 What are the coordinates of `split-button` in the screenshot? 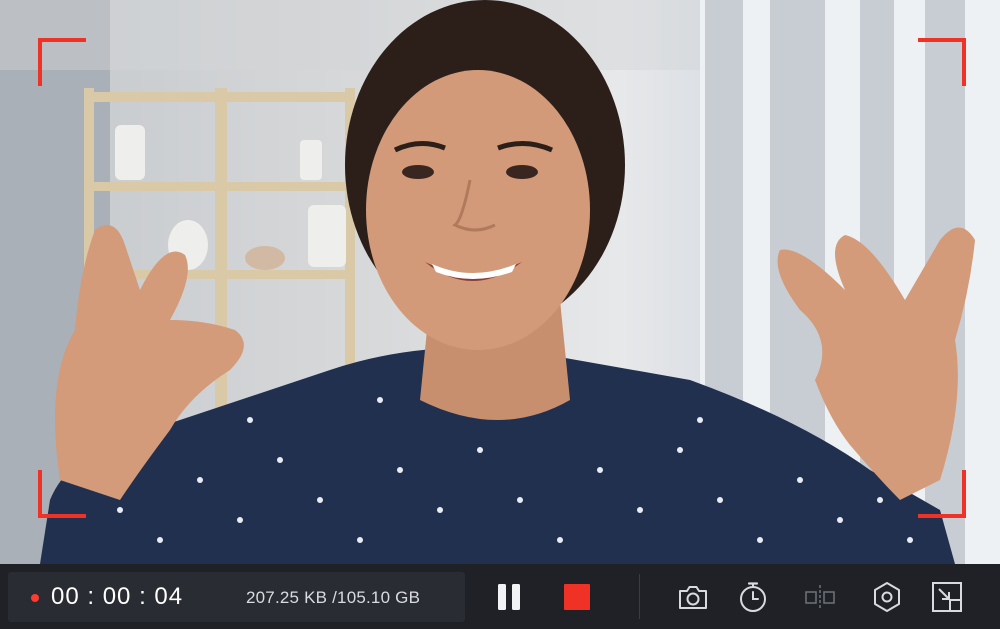 It's located at (820, 597).